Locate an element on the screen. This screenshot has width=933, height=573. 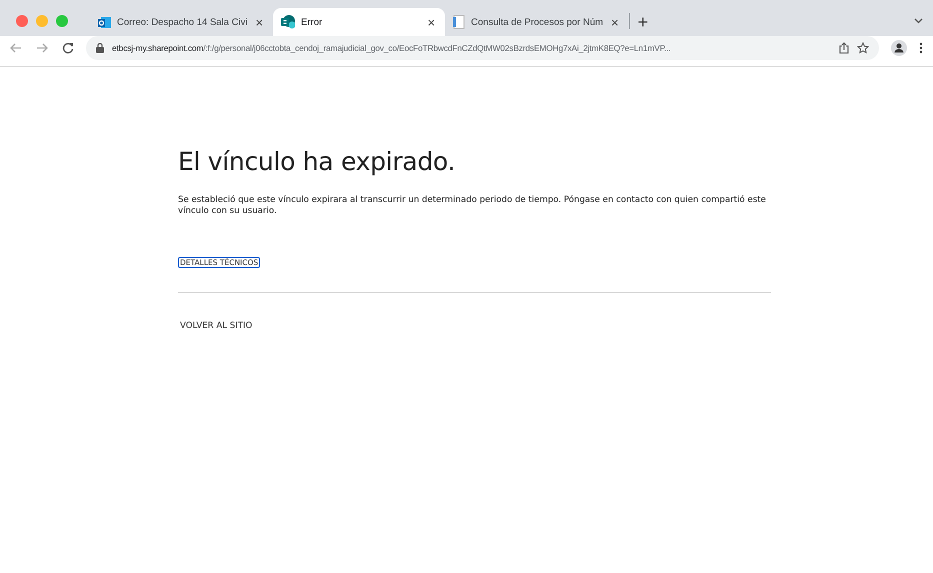
browser-tab: Consulta de Procesos por Núm × is located at coordinates (537, 22).